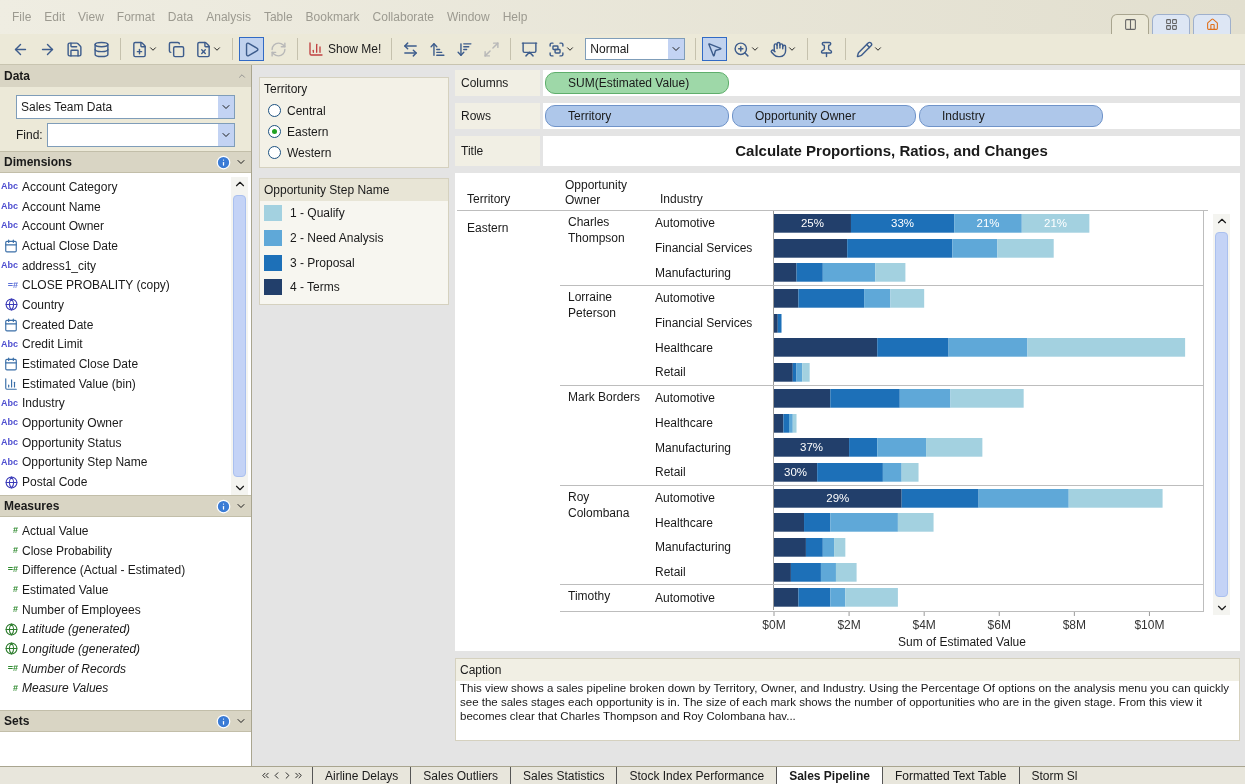  I want to click on calculated-field-icon: =#, so click(11, 668).